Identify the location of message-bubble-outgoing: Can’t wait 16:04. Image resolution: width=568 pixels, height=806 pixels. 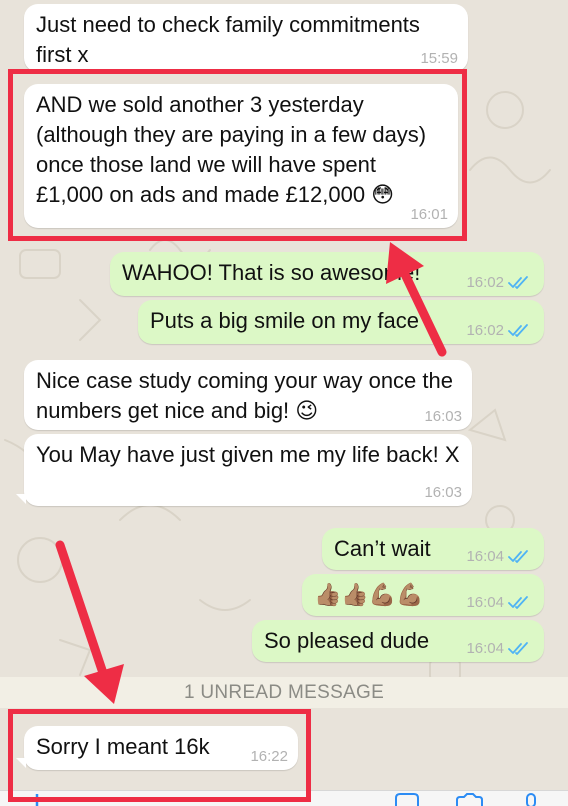
(433, 549).